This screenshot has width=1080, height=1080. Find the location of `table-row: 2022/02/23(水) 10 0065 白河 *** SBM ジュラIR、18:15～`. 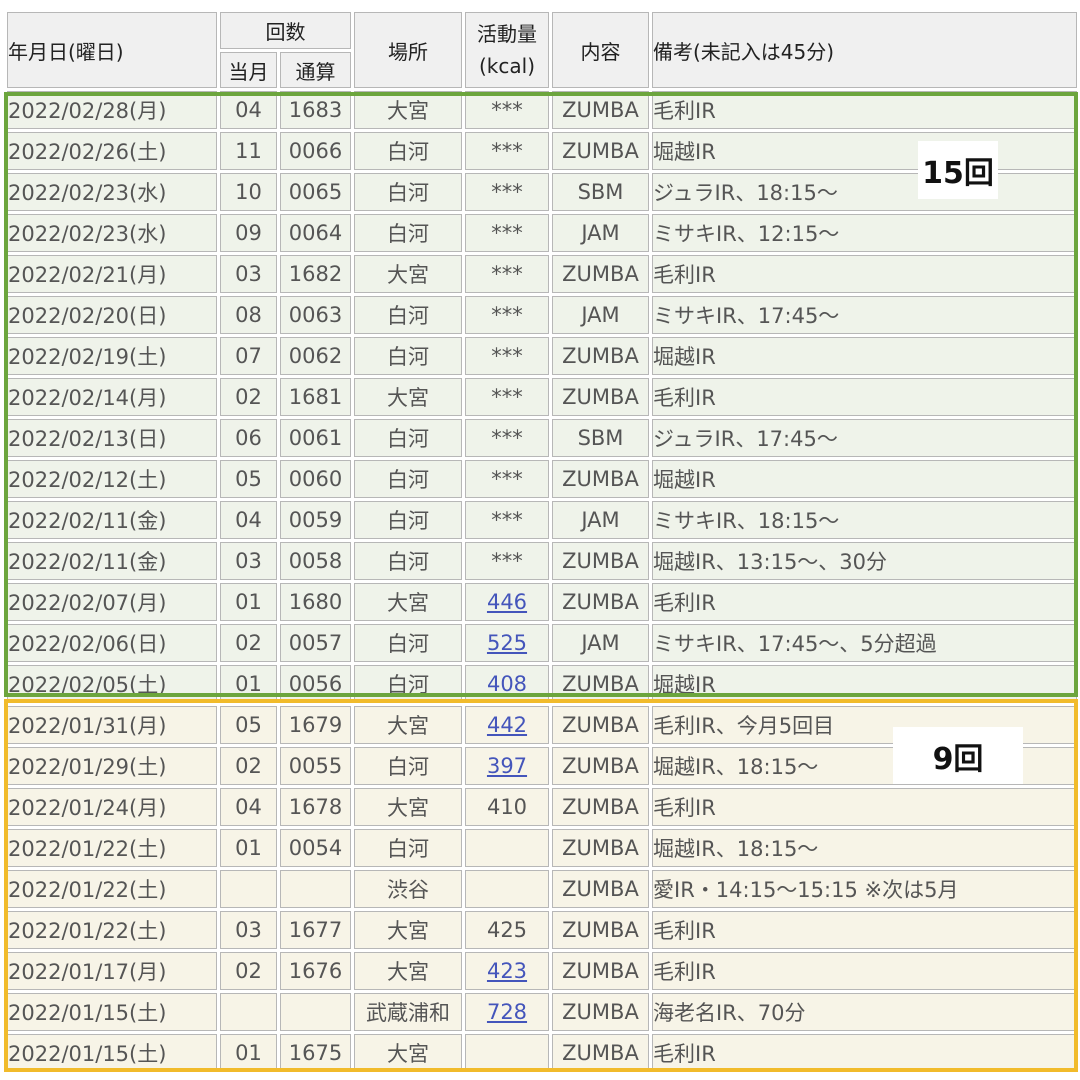

table-row: 2022/02/23(水) 10 0065 白河 *** SBM ジュラIR、18:15～ is located at coordinates (542, 192).